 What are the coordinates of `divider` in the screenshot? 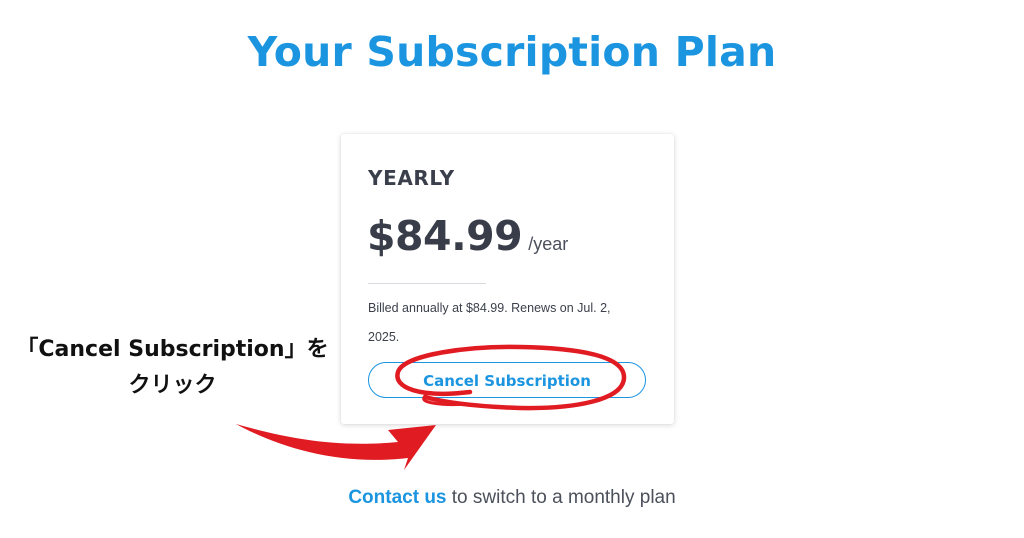 It's located at (427, 283).